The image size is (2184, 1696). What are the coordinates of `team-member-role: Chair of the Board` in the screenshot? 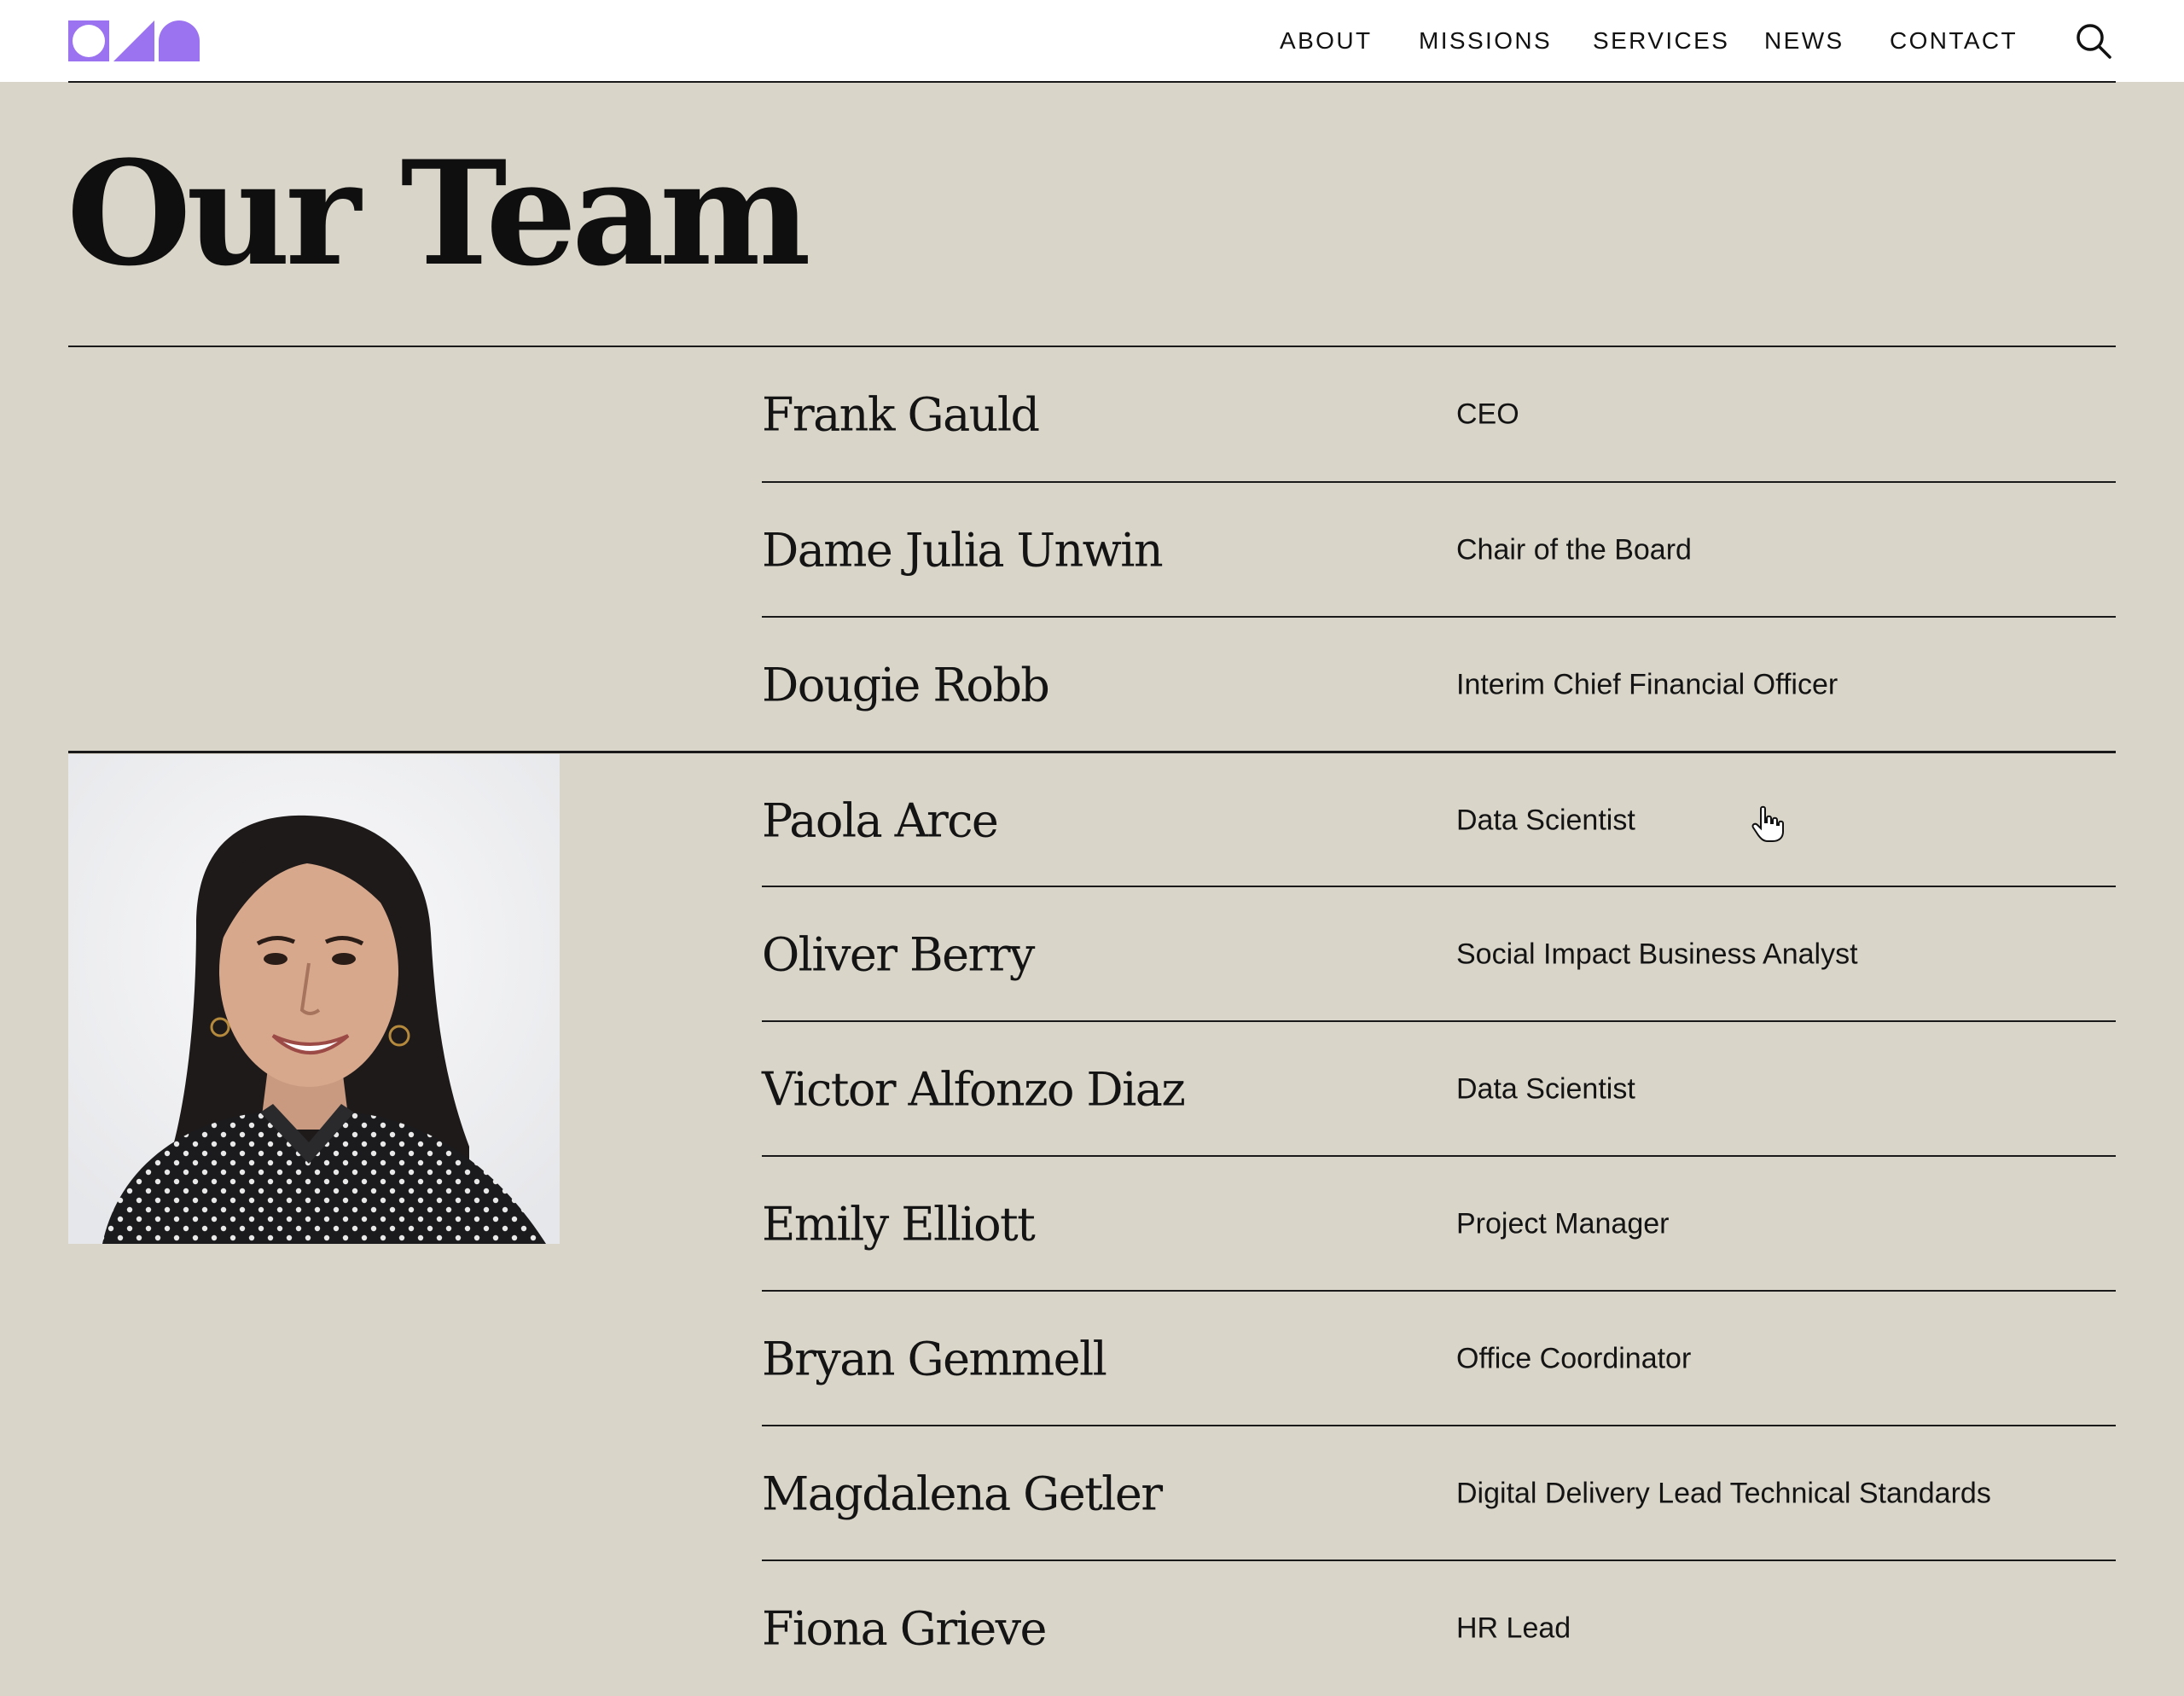 It's located at (1574, 550).